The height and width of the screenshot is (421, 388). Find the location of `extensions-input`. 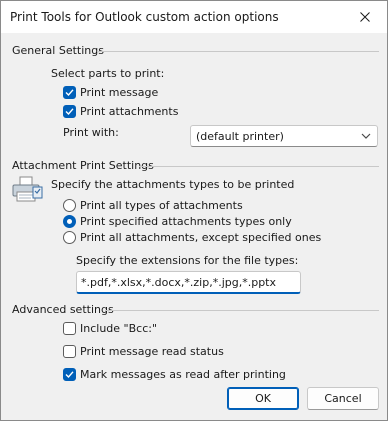

extensions-input is located at coordinates (188, 282).